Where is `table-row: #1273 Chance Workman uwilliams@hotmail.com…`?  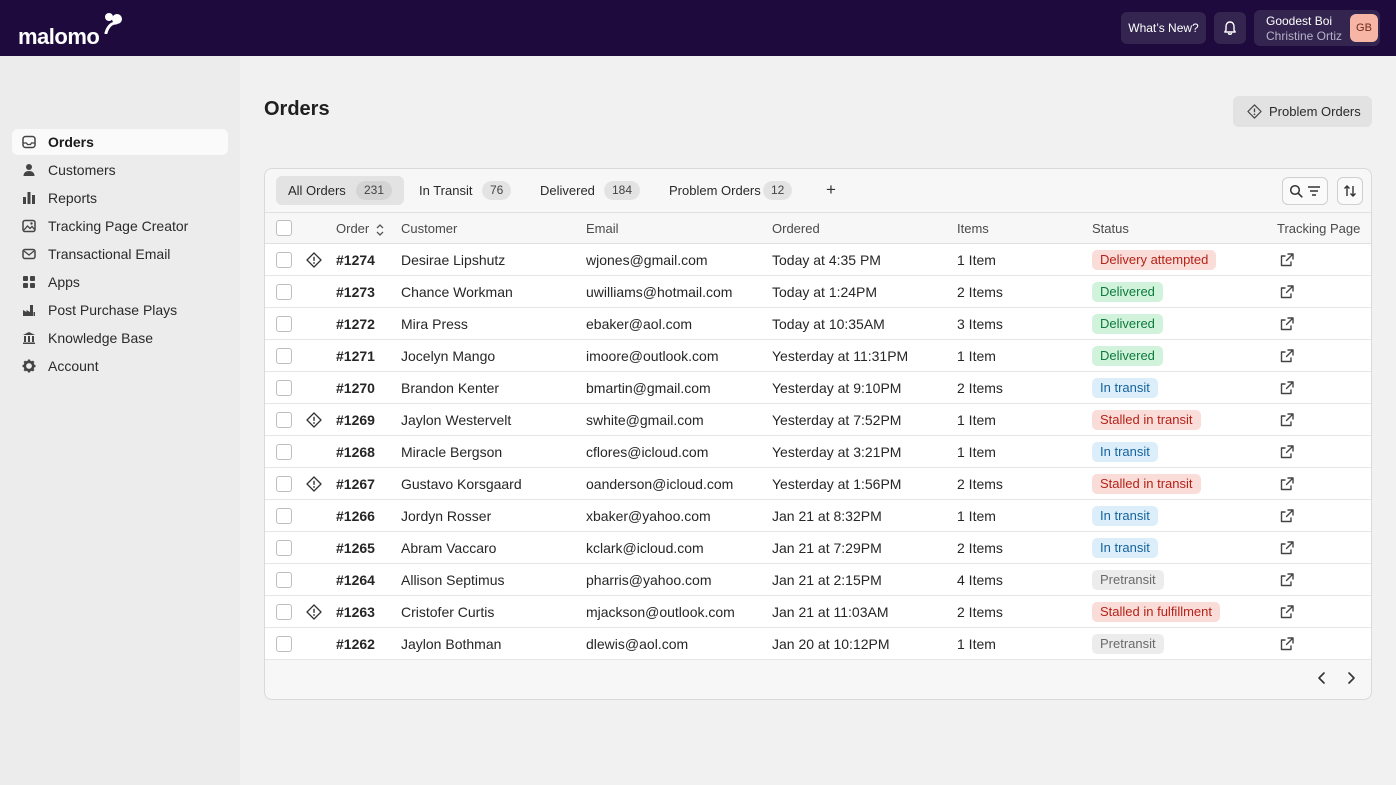
table-row: #1273 Chance Workman uwilliams@hotmail.com… is located at coordinates (818, 292).